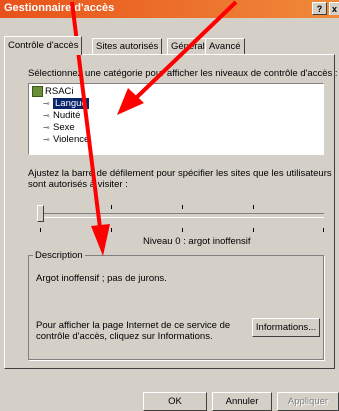 The height and width of the screenshot is (411, 339). What do you see at coordinates (182, 215) in the screenshot?
I see `rating-slider-track` at bounding box center [182, 215].